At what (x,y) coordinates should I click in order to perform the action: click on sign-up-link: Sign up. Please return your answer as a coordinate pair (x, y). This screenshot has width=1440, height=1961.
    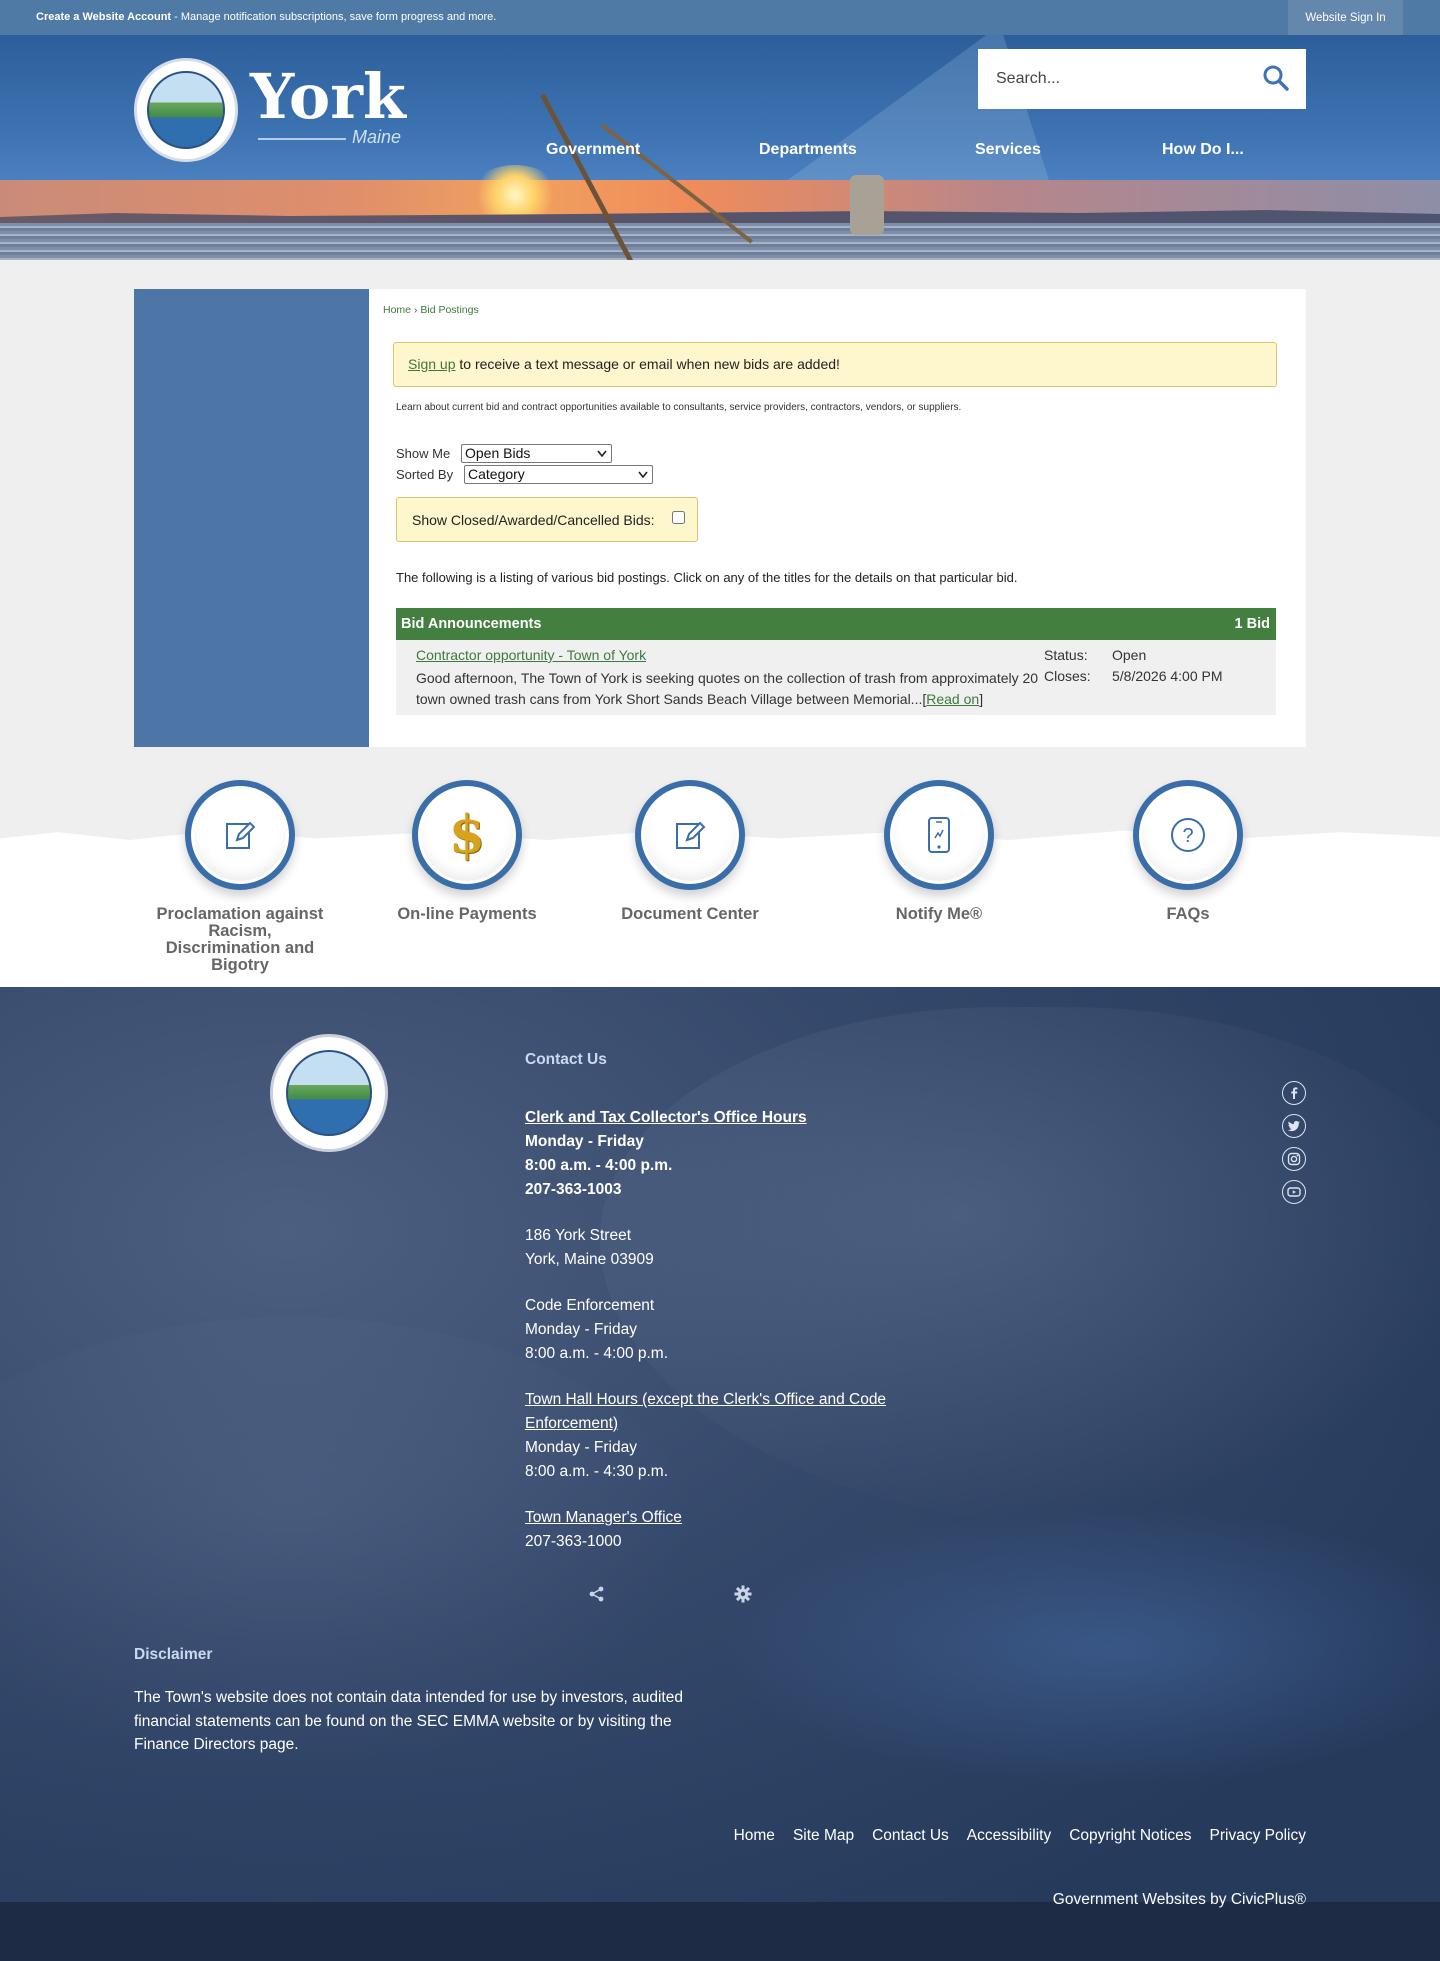
    Looking at the image, I should click on (431, 364).